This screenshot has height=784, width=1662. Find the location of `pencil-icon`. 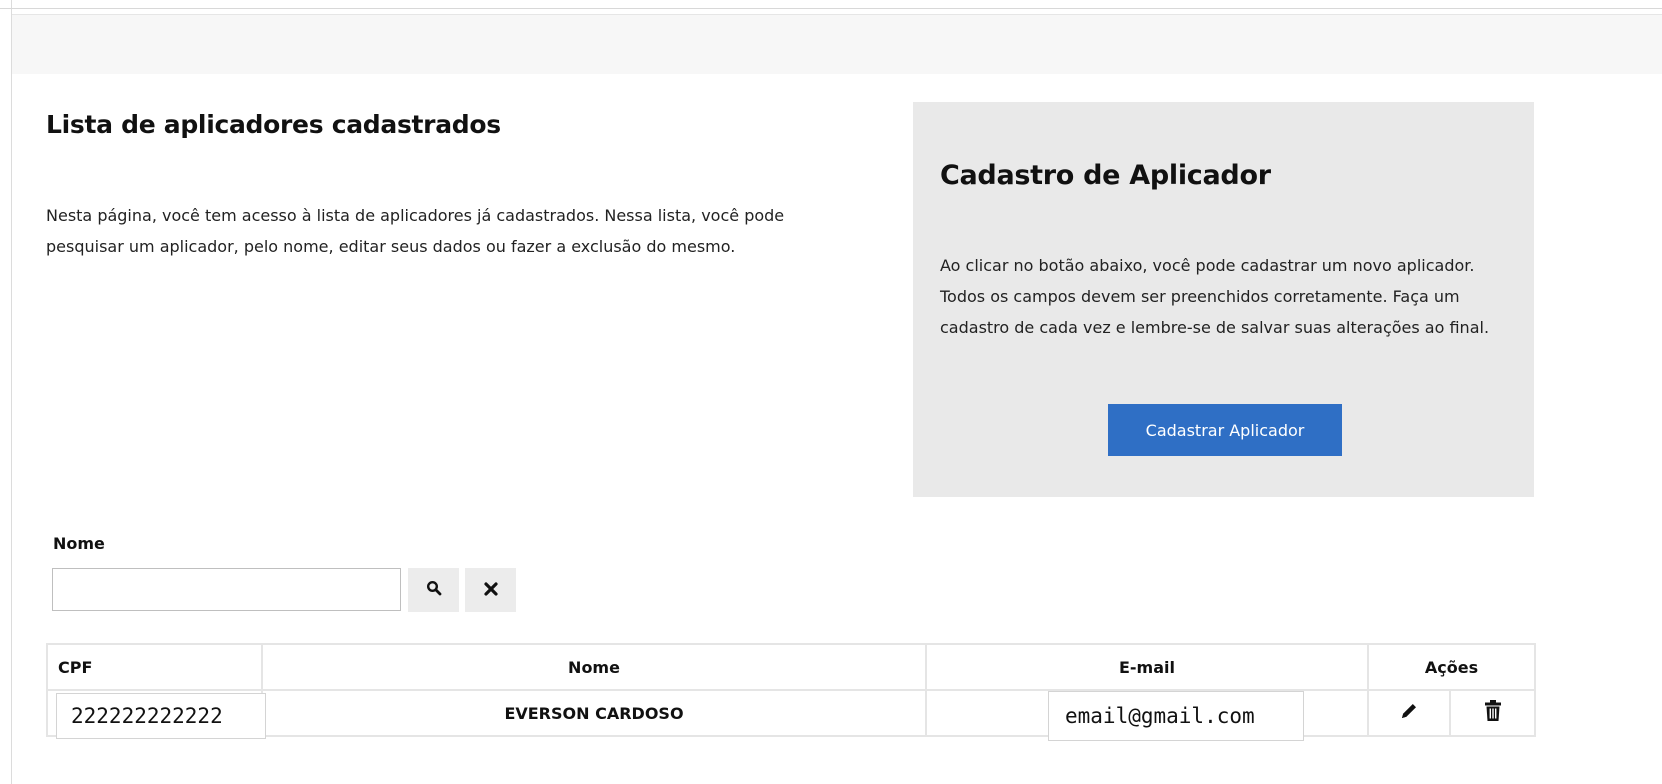

pencil-icon is located at coordinates (1409, 711).